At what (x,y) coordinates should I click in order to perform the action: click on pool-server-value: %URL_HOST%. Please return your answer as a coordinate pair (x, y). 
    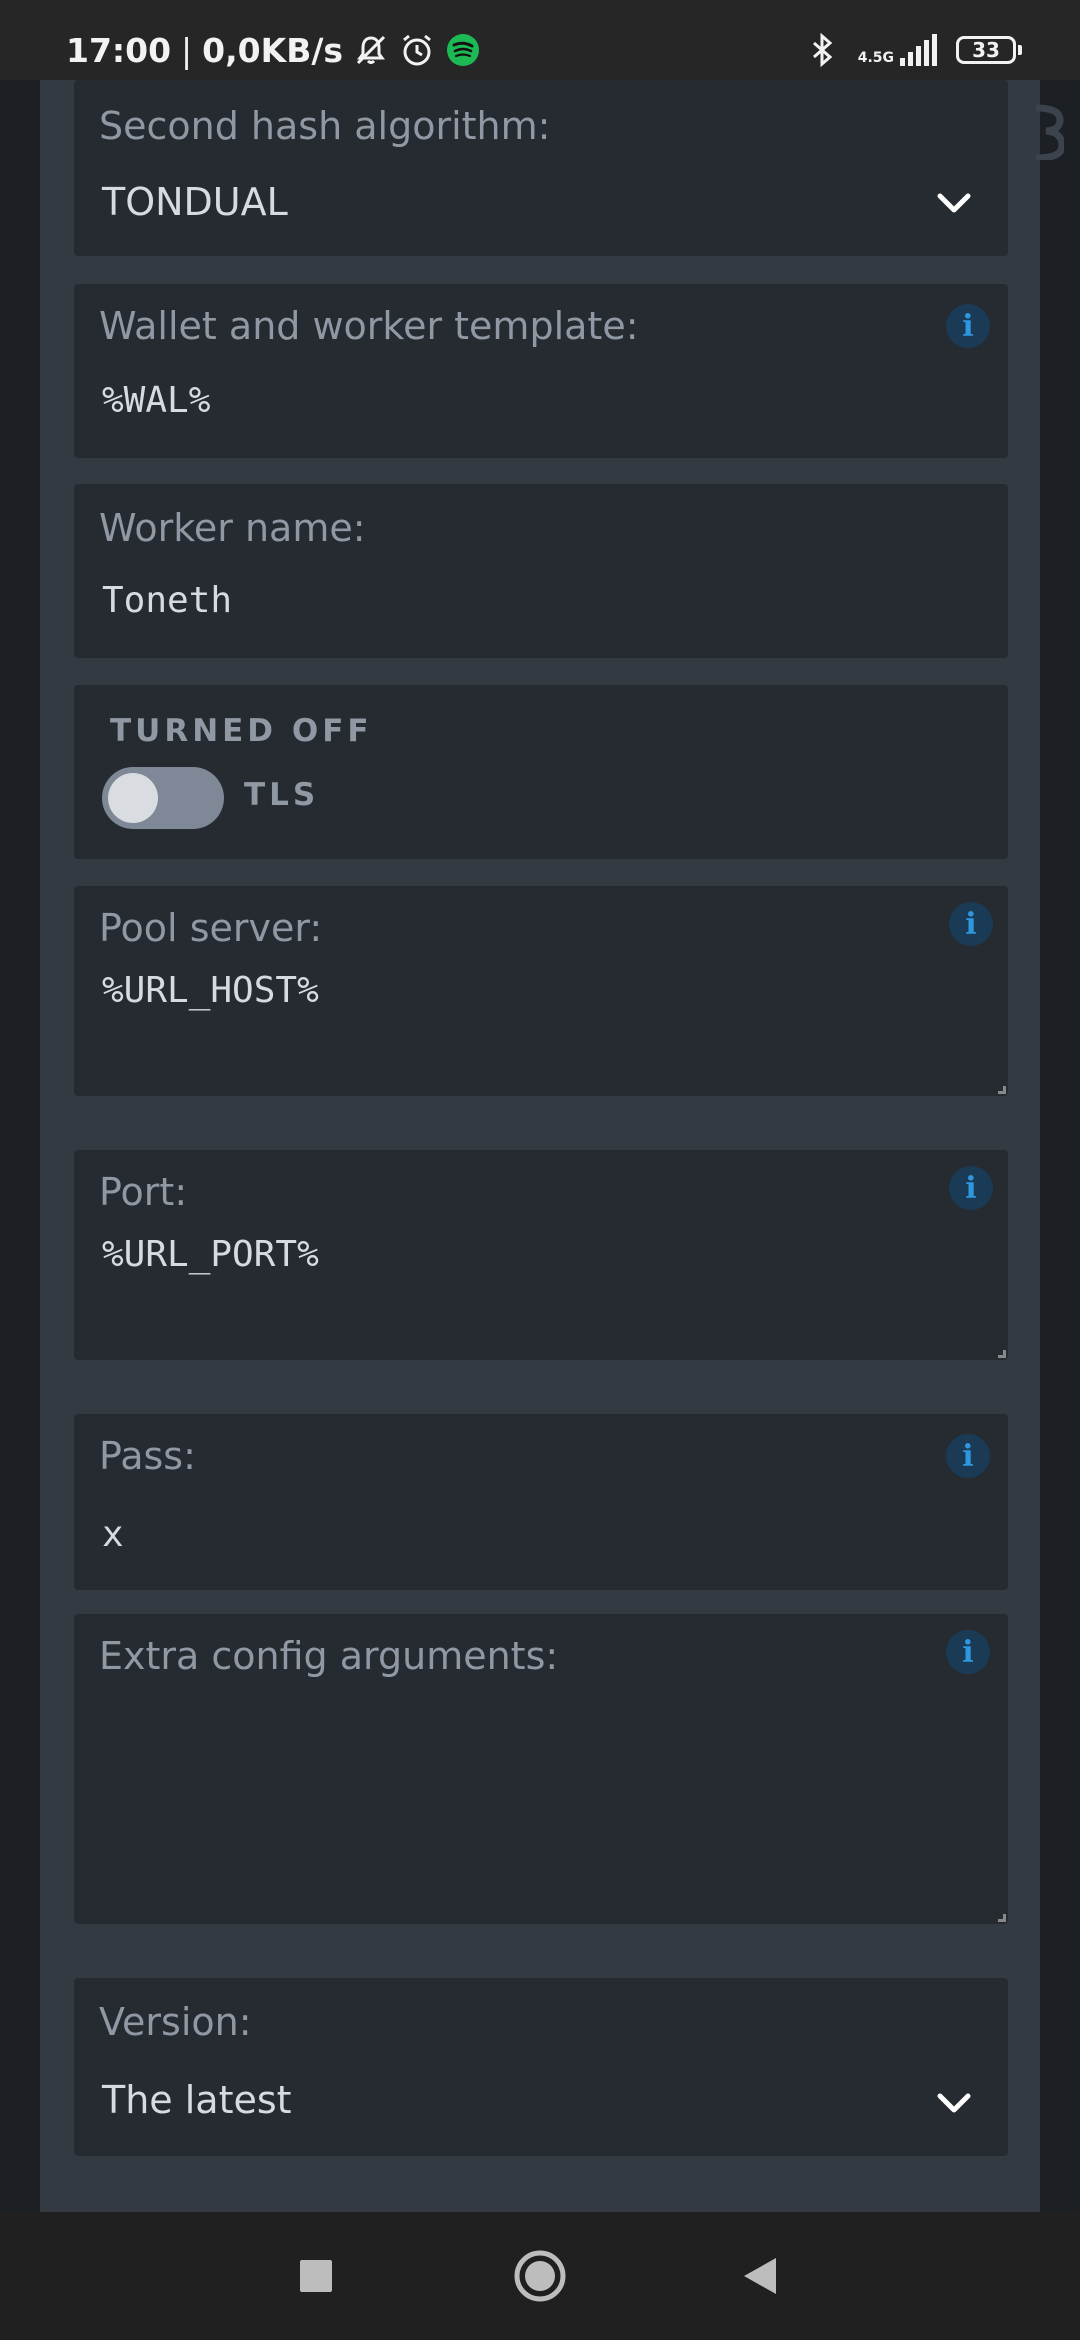
    Looking at the image, I should click on (210, 990).